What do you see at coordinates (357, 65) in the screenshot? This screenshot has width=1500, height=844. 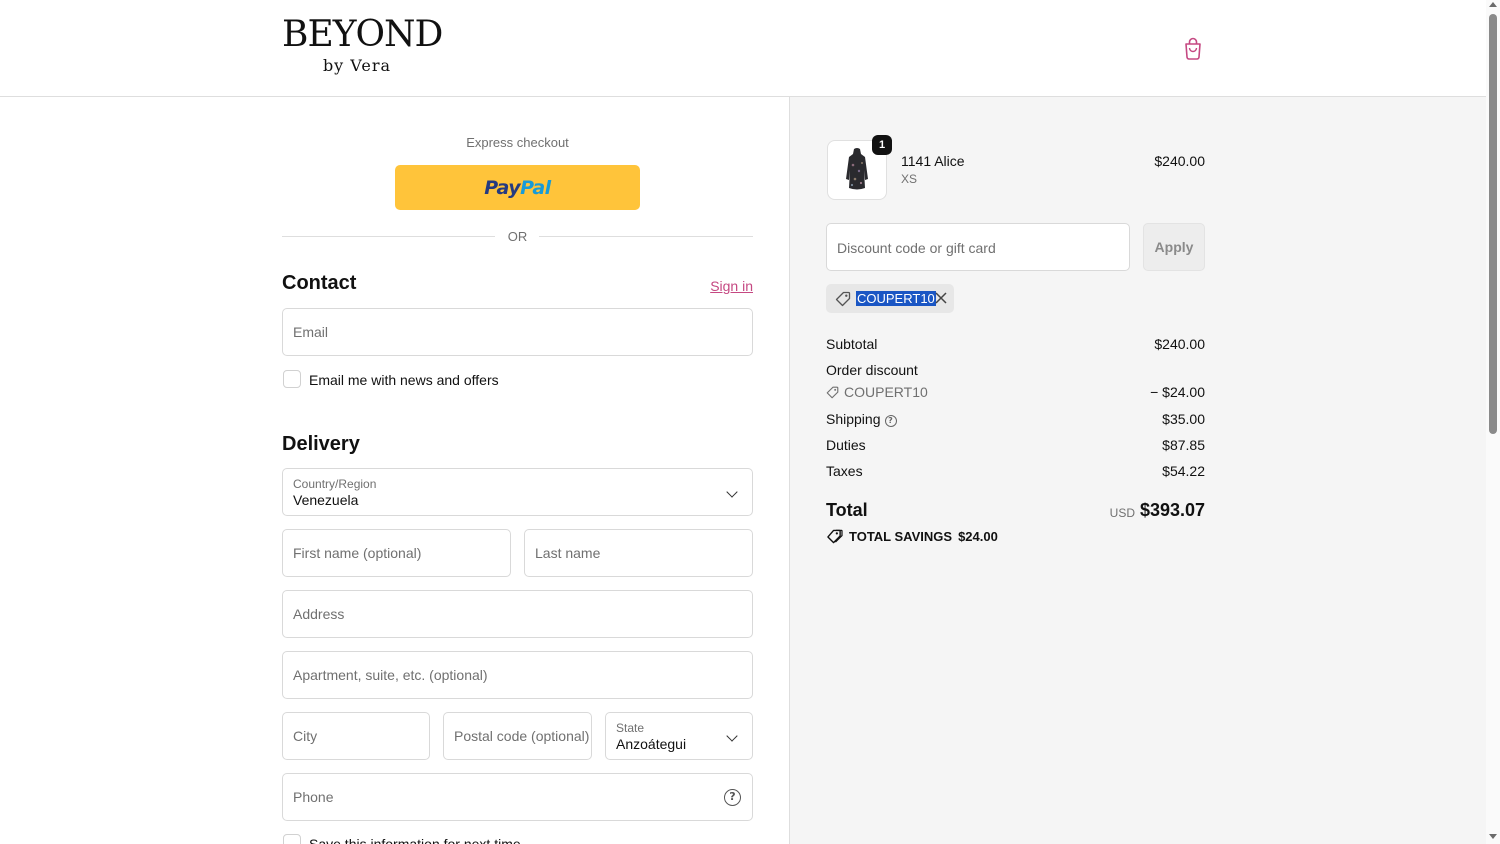 I see `brand-subtitle: by Vera` at bounding box center [357, 65].